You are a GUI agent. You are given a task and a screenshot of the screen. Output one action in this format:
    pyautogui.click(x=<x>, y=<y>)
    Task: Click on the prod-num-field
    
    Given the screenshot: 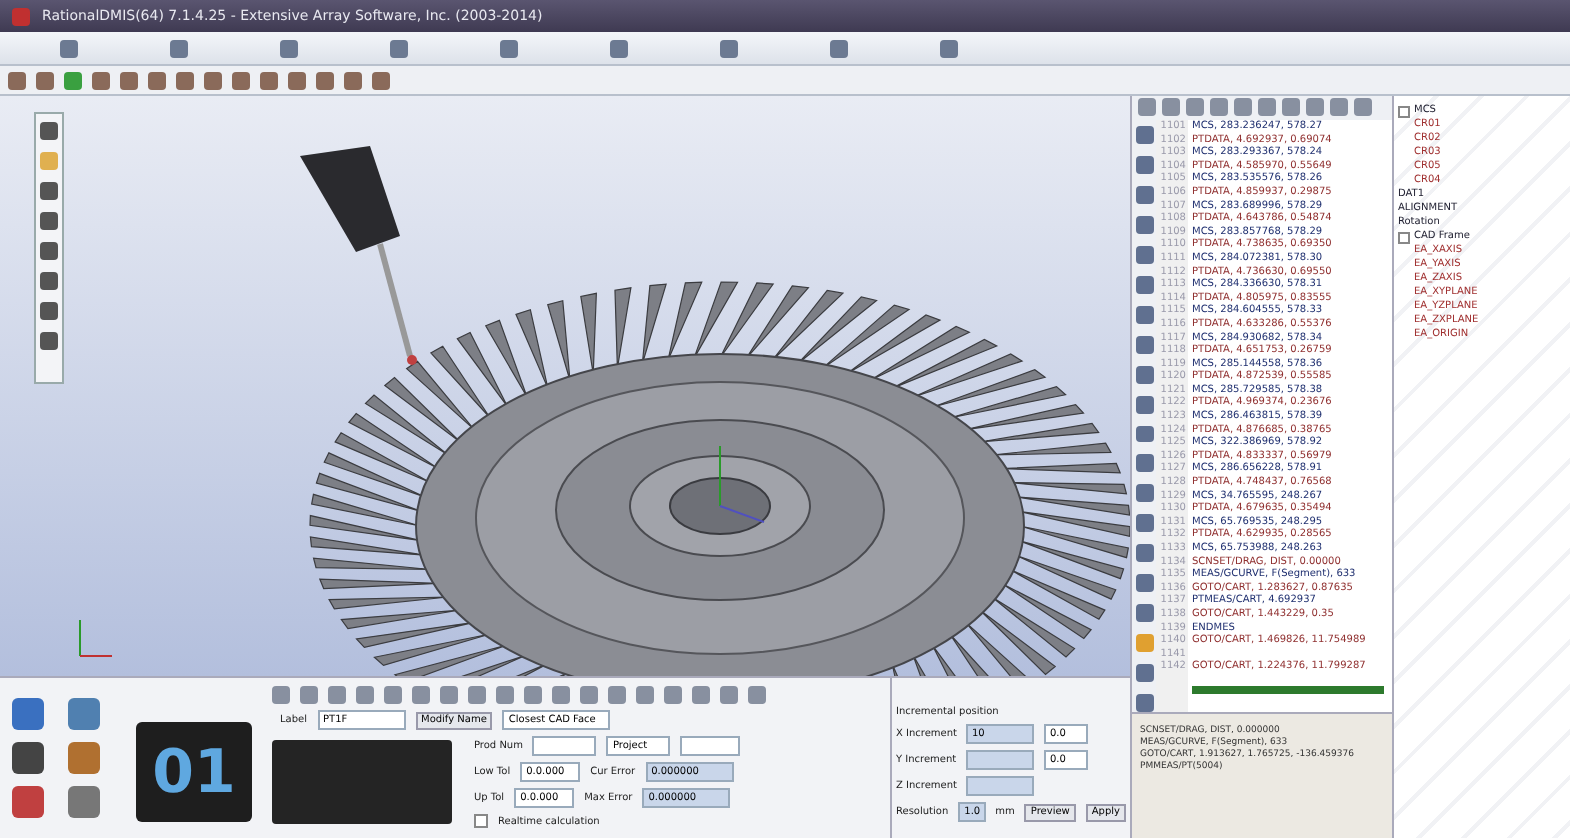 What is the action you would take?
    pyautogui.click(x=564, y=746)
    